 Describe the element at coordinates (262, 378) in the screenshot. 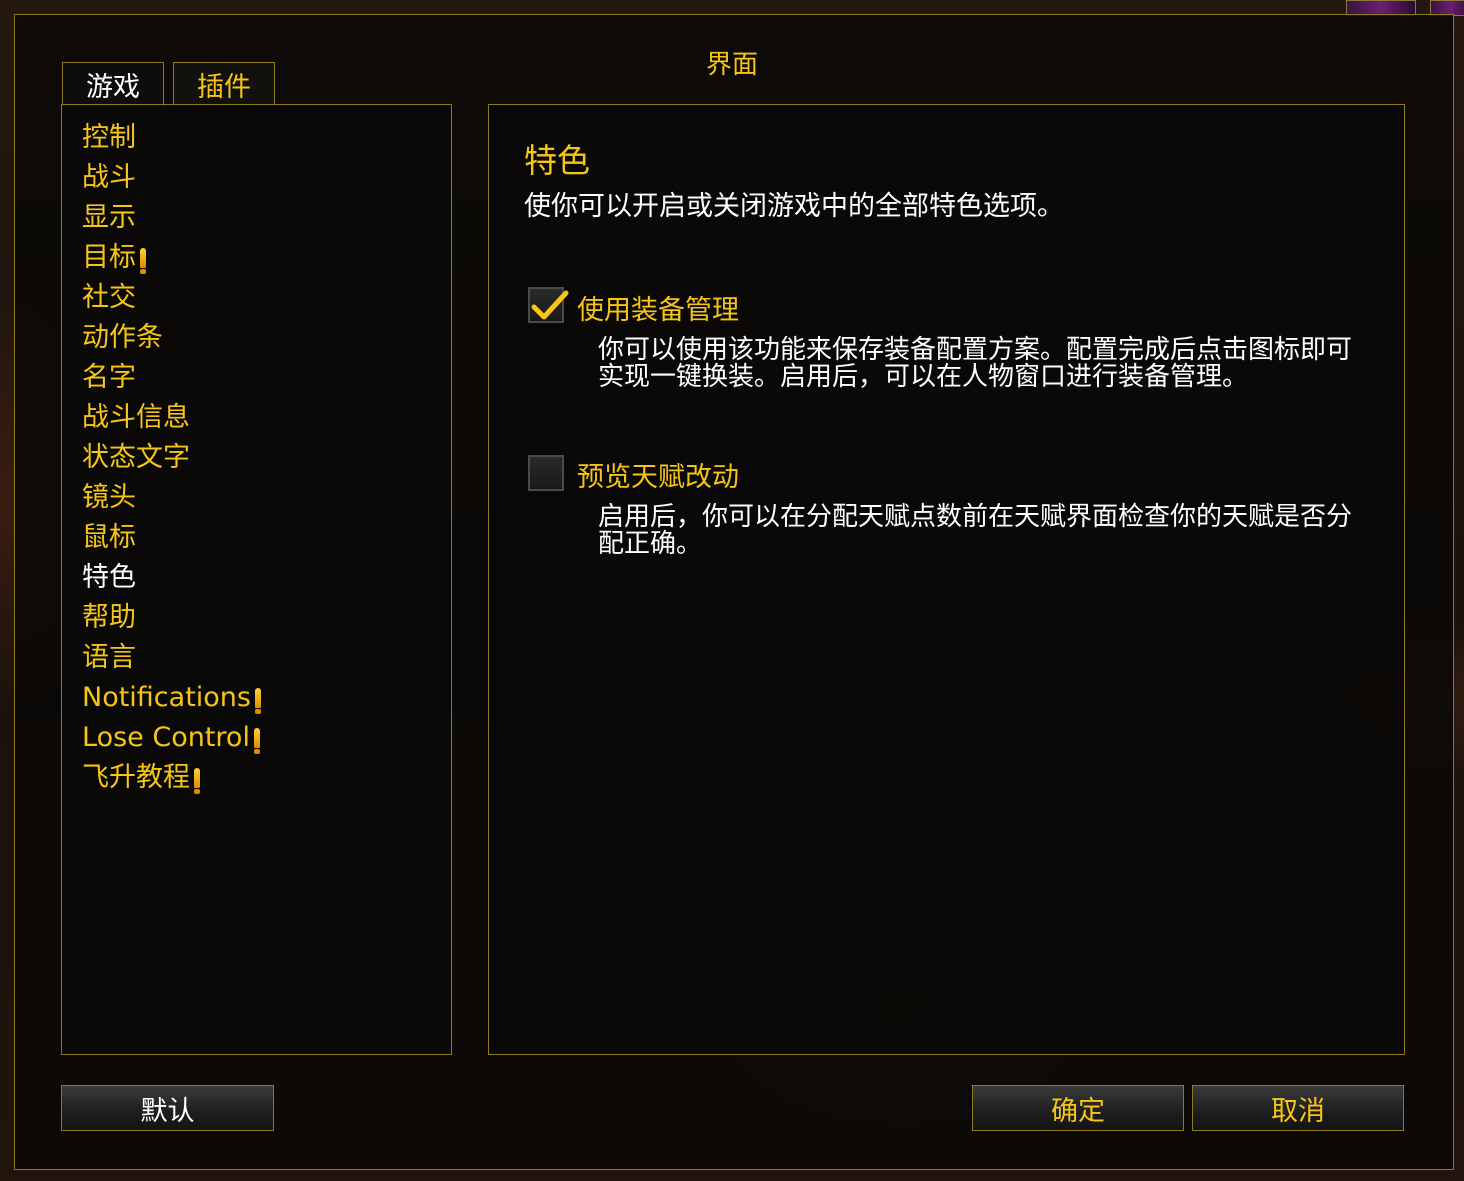

I see `category-item-names: 名字` at that location.